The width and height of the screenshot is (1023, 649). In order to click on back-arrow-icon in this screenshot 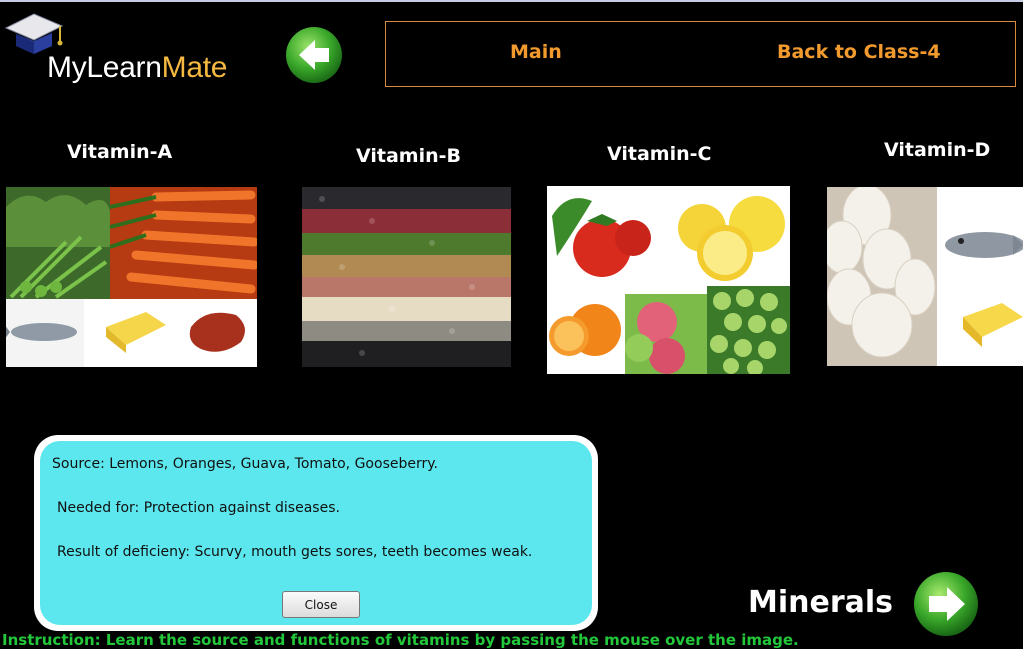, I will do `click(314, 55)`.